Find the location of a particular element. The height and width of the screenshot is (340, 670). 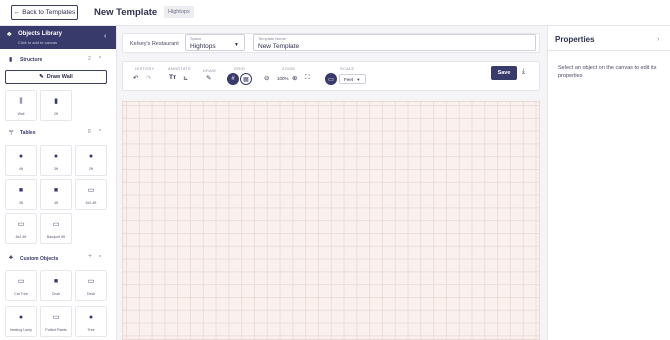

page-title: New Template is located at coordinates (126, 12).